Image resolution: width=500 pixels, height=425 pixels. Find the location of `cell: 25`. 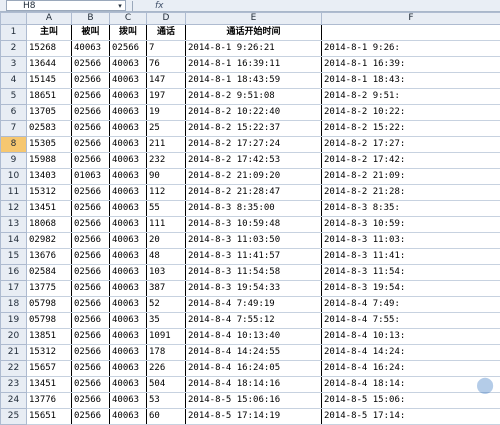

cell: 25 is located at coordinates (166, 129).